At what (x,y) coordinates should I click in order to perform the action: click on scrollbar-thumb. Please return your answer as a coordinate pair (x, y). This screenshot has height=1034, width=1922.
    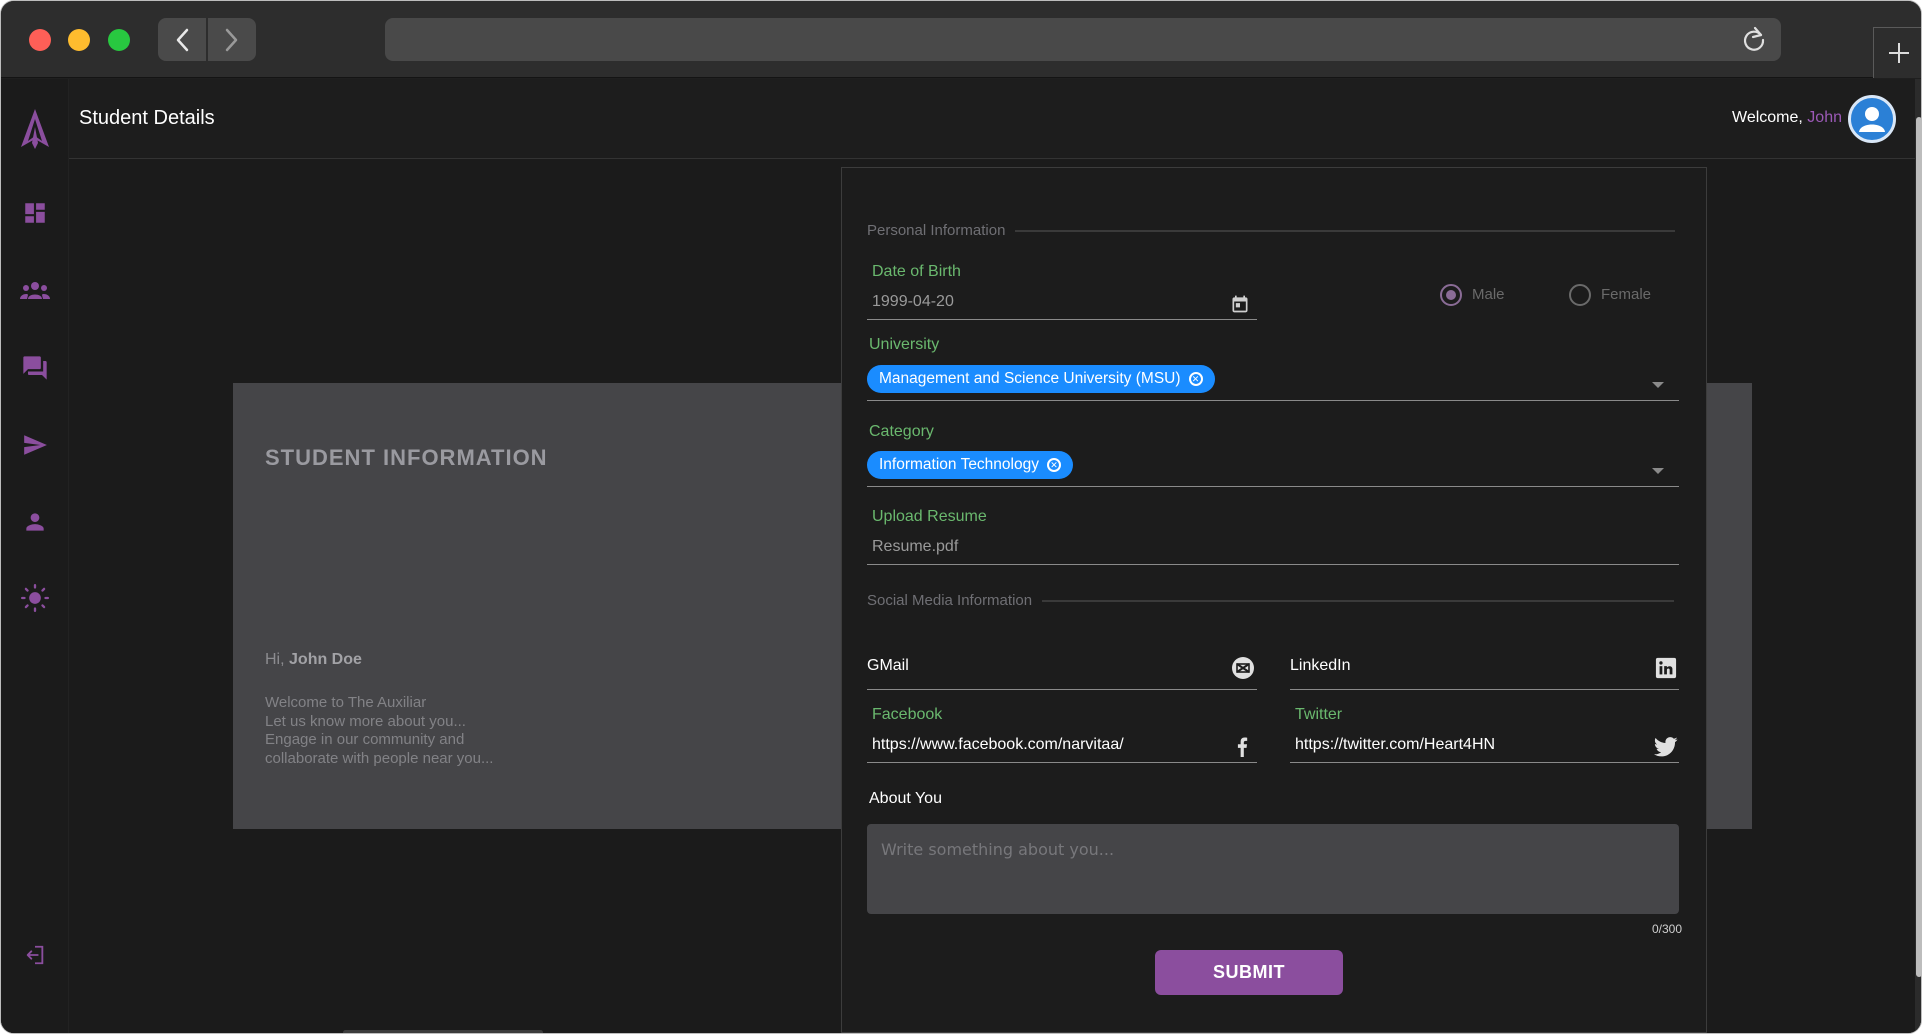
    Looking at the image, I should click on (1918, 547).